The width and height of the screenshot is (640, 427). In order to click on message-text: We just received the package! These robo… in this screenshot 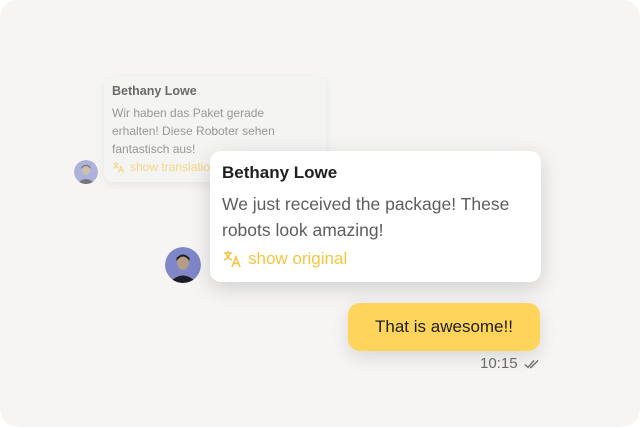, I will do `click(366, 217)`.